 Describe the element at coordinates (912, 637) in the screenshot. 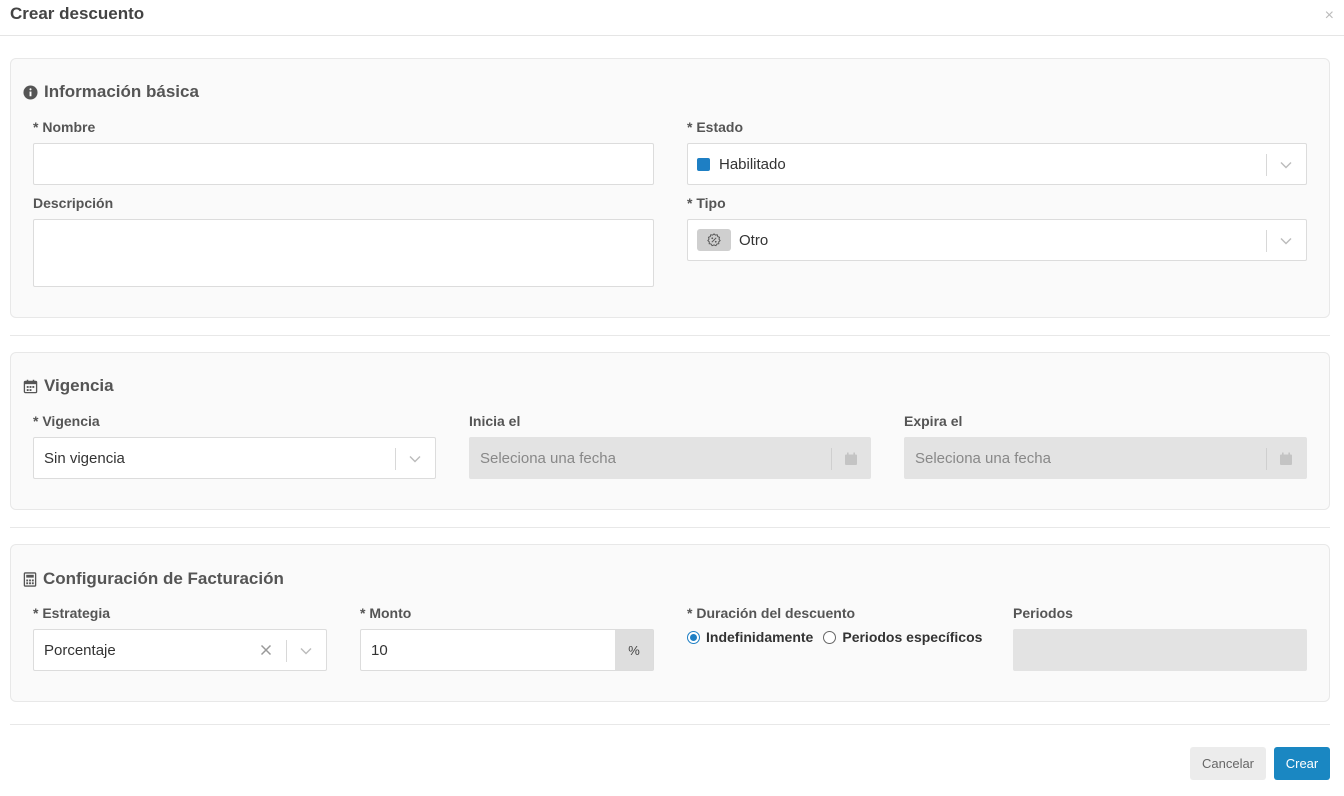

I see `radio-label: Periodos específicos` at that location.